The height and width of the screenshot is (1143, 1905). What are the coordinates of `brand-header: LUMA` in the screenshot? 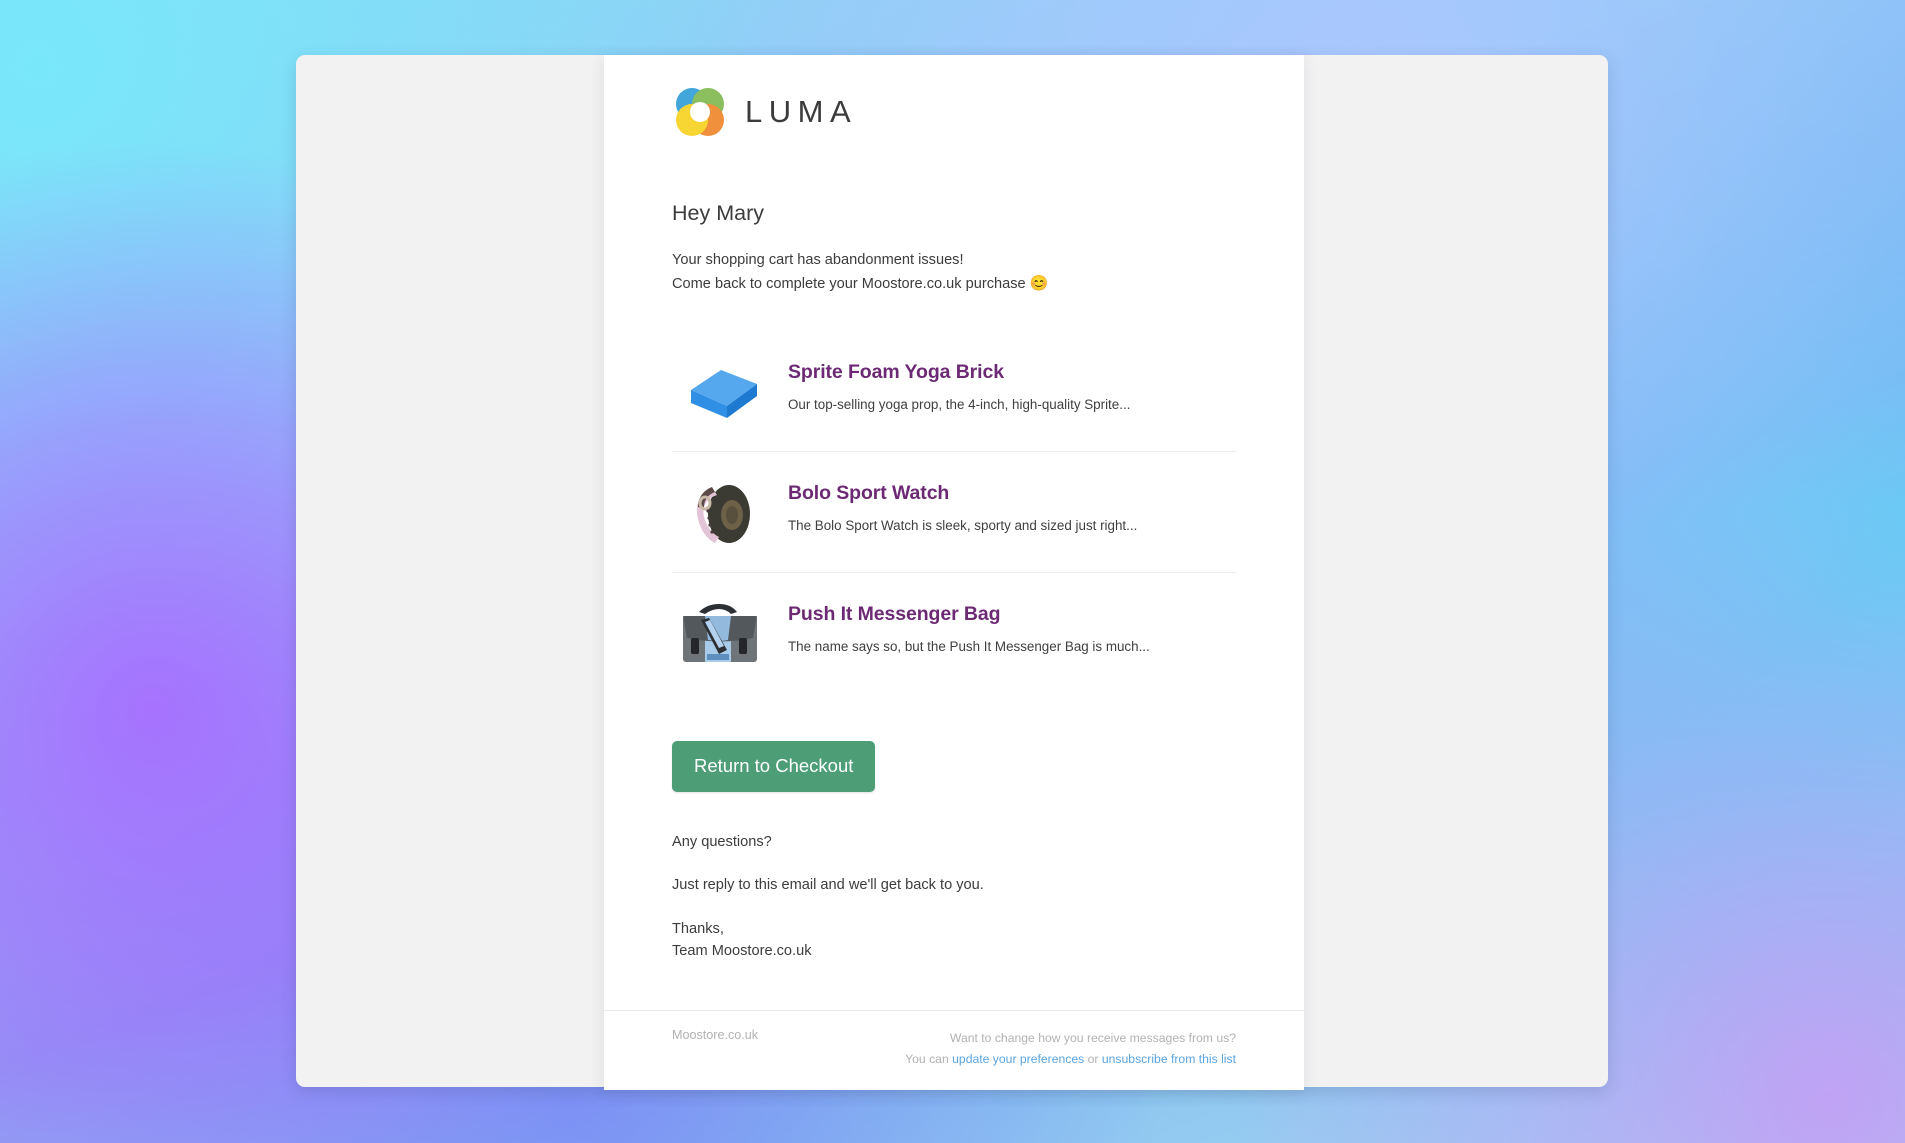 It's located at (954, 97).